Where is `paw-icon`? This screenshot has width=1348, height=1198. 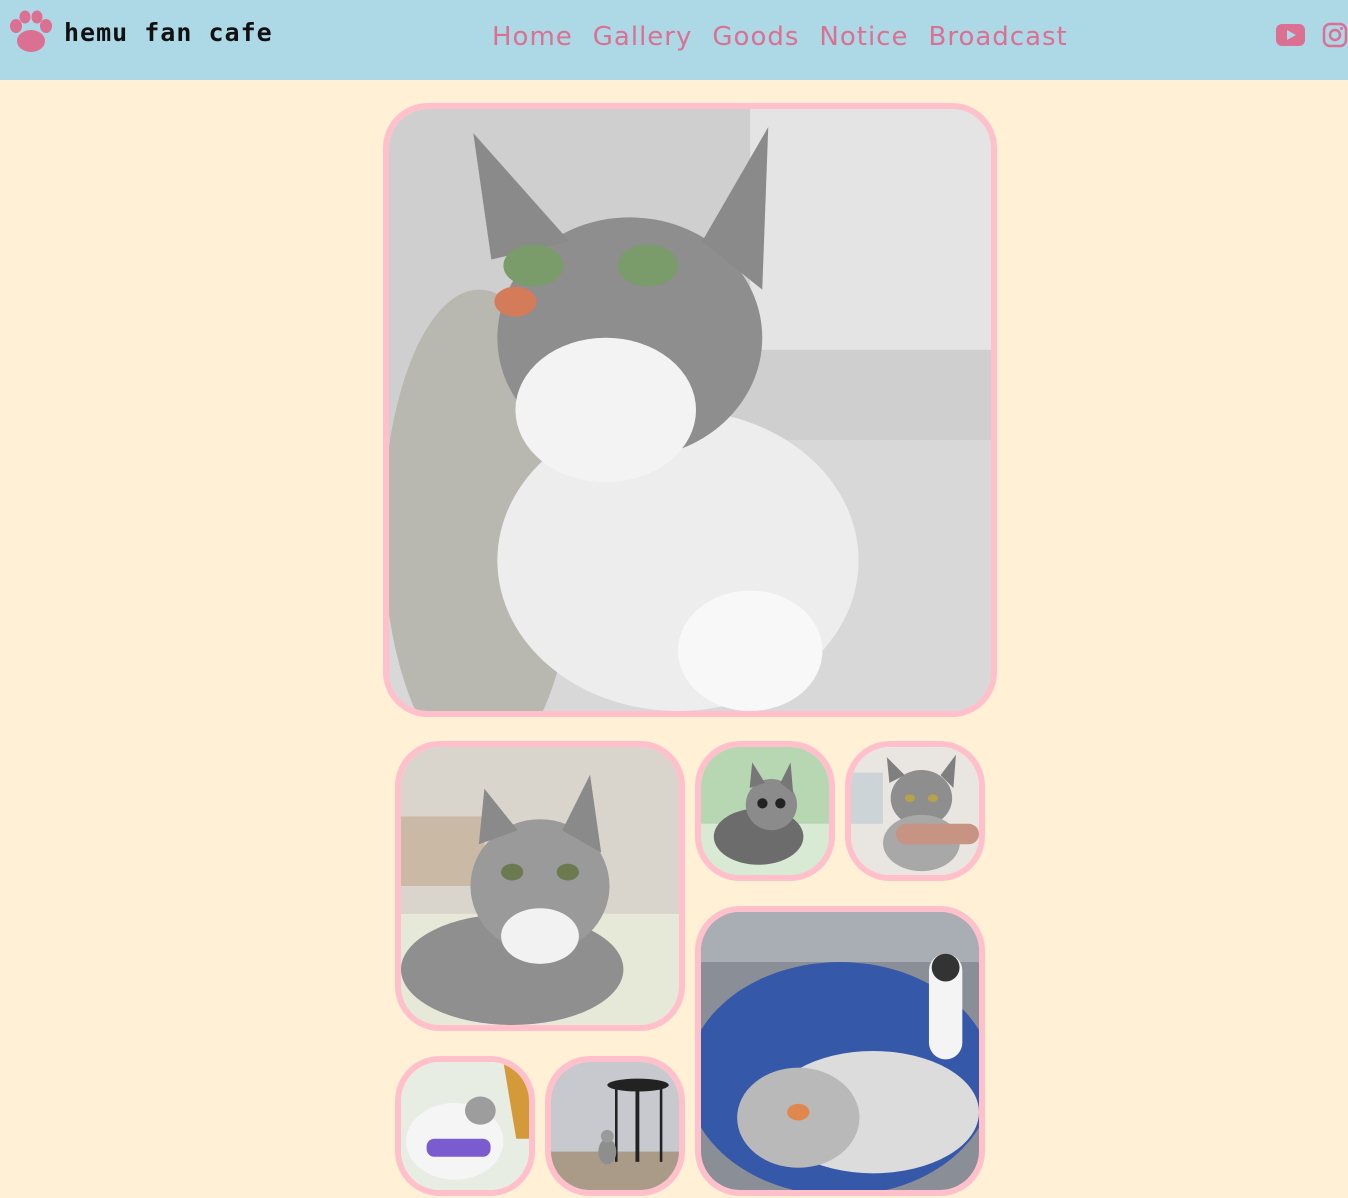
paw-icon is located at coordinates (31, 31).